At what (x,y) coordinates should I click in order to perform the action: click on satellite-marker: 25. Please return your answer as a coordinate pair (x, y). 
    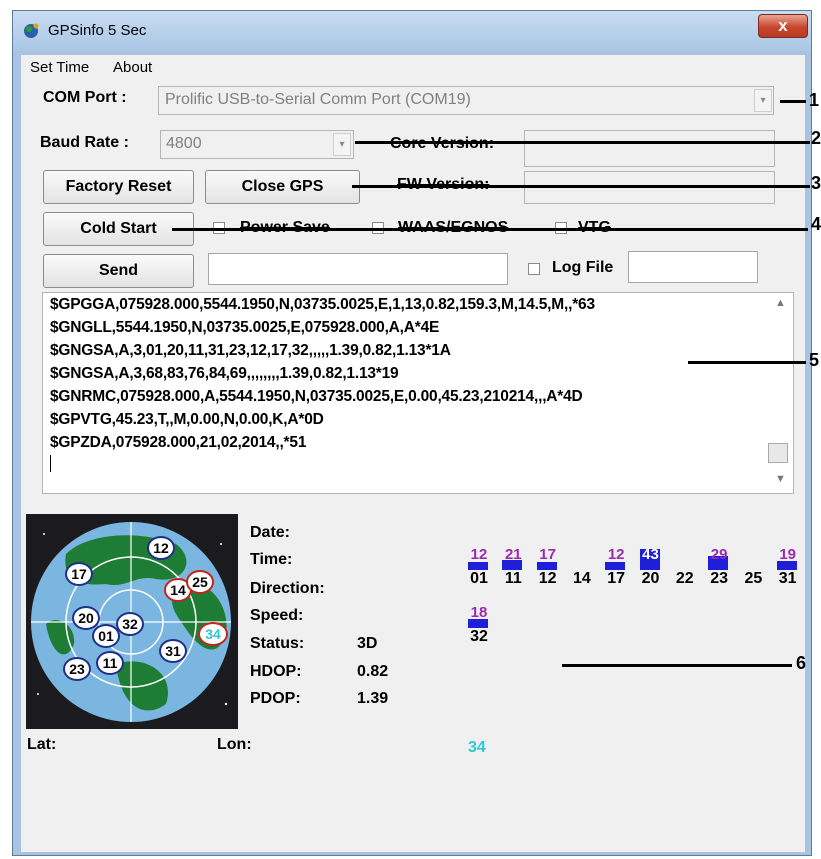
    Looking at the image, I should click on (200, 582).